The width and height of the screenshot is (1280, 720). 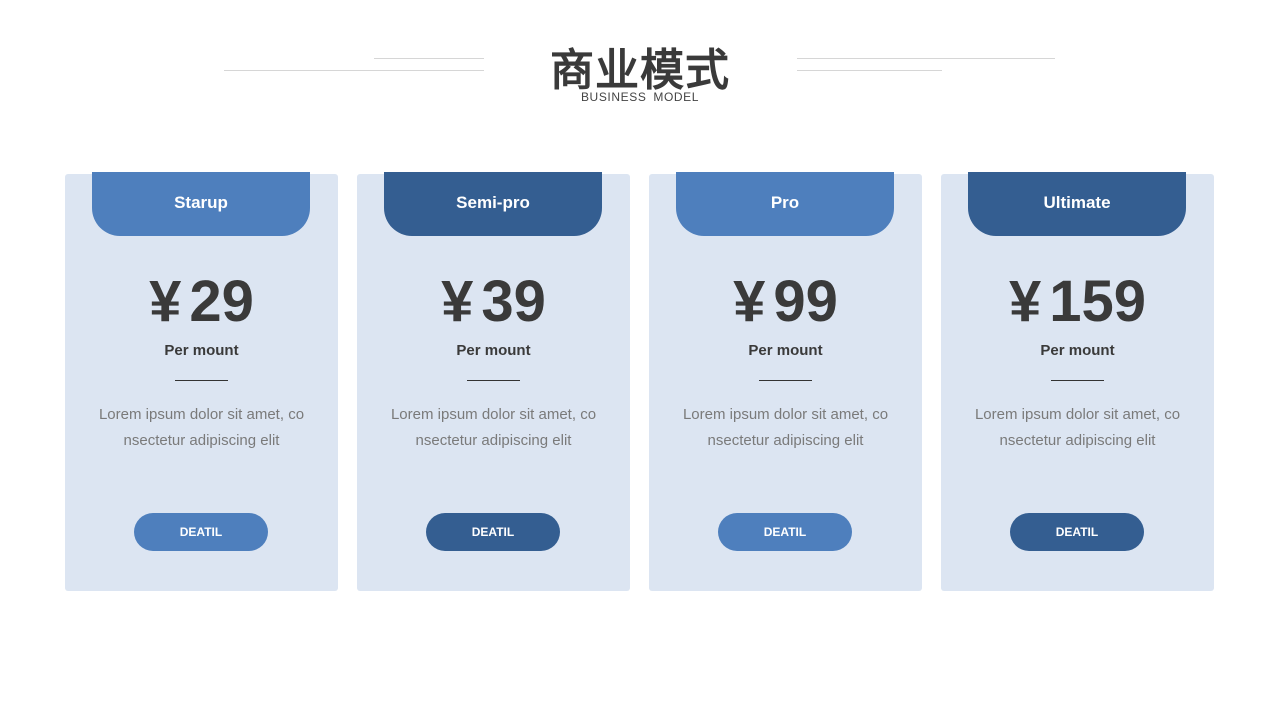 What do you see at coordinates (201, 204) in the screenshot?
I see `plan-name-tab: Starup` at bounding box center [201, 204].